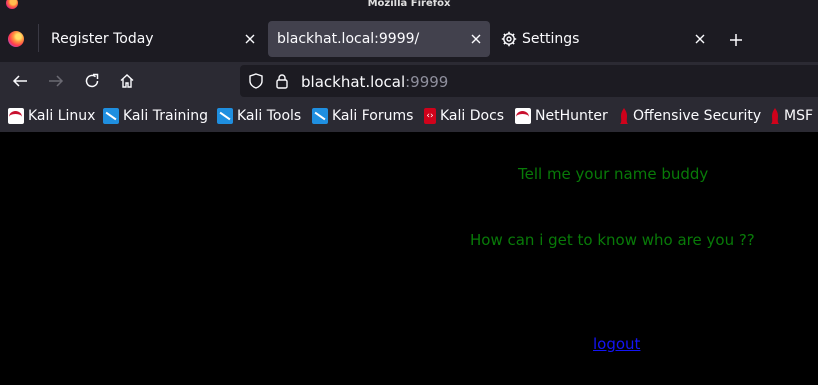 The width and height of the screenshot is (818, 385). Describe the element at coordinates (571, 116) in the screenshot. I see `bookmark-label: NetHunter` at that location.